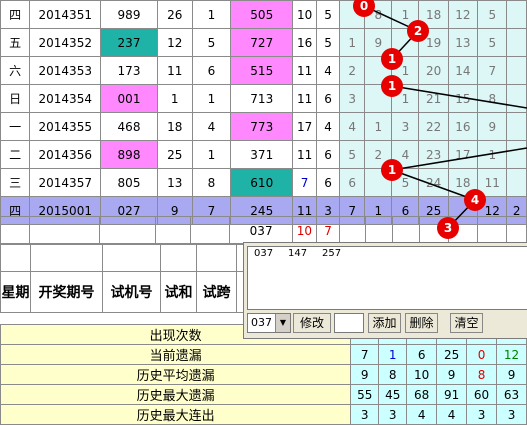 The height and width of the screenshot is (426, 527). I want to click on number-list-item: 037, so click(263, 253).